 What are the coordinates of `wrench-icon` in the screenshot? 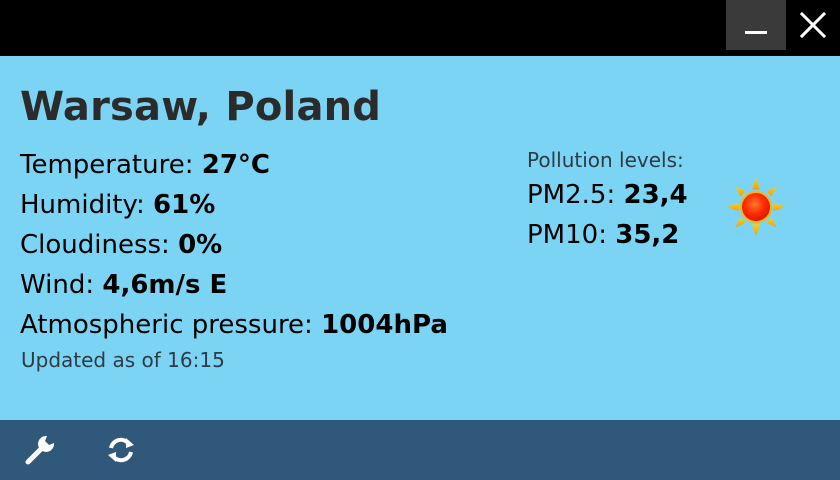 It's located at (40, 450).